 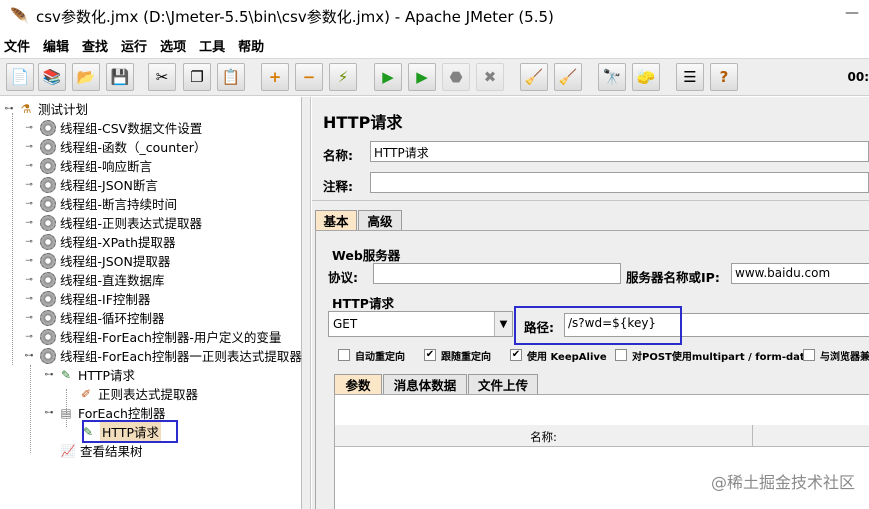 What do you see at coordinates (173, 45) in the screenshot?
I see `menu-options: 选项` at bounding box center [173, 45].